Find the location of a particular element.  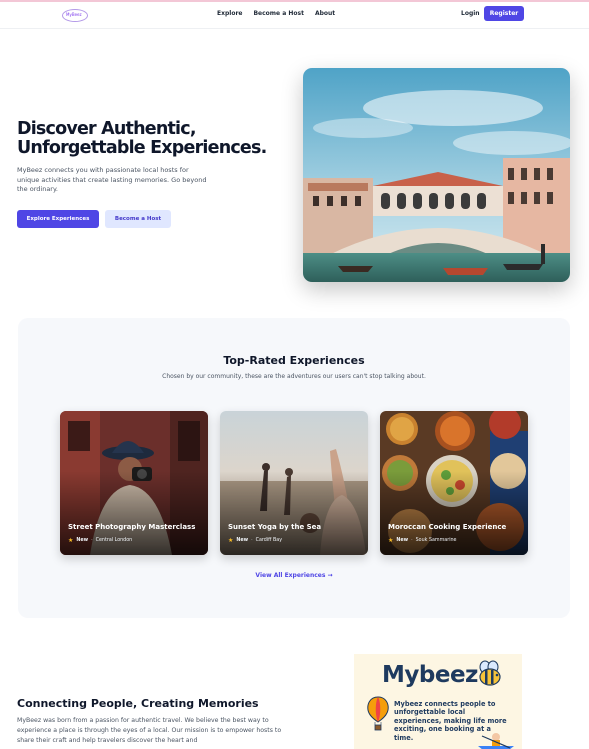

card-meta: ★ New · Souk Sammarine is located at coordinates (422, 540).